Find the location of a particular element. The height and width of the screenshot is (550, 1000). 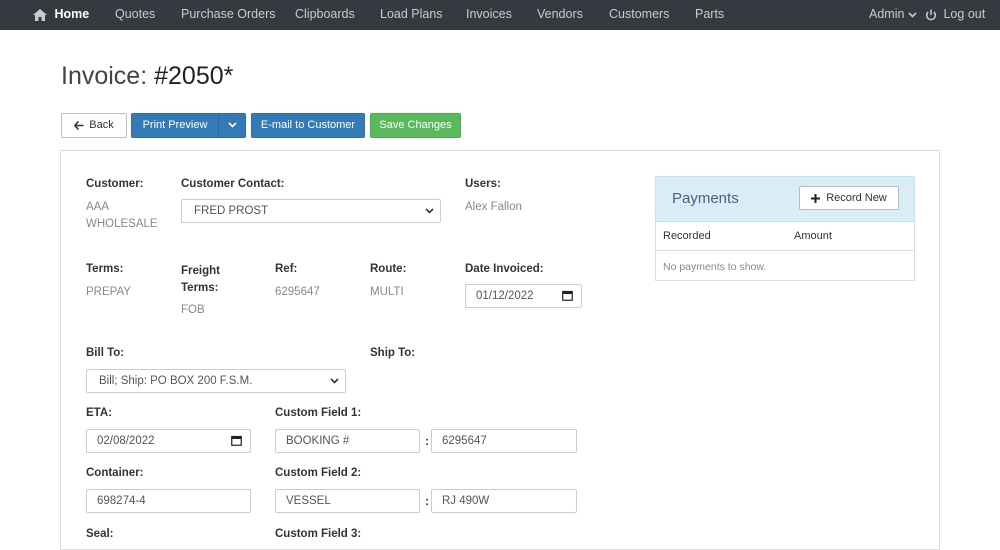

custom-field-1-value-input: 6295647 is located at coordinates (504, 441).